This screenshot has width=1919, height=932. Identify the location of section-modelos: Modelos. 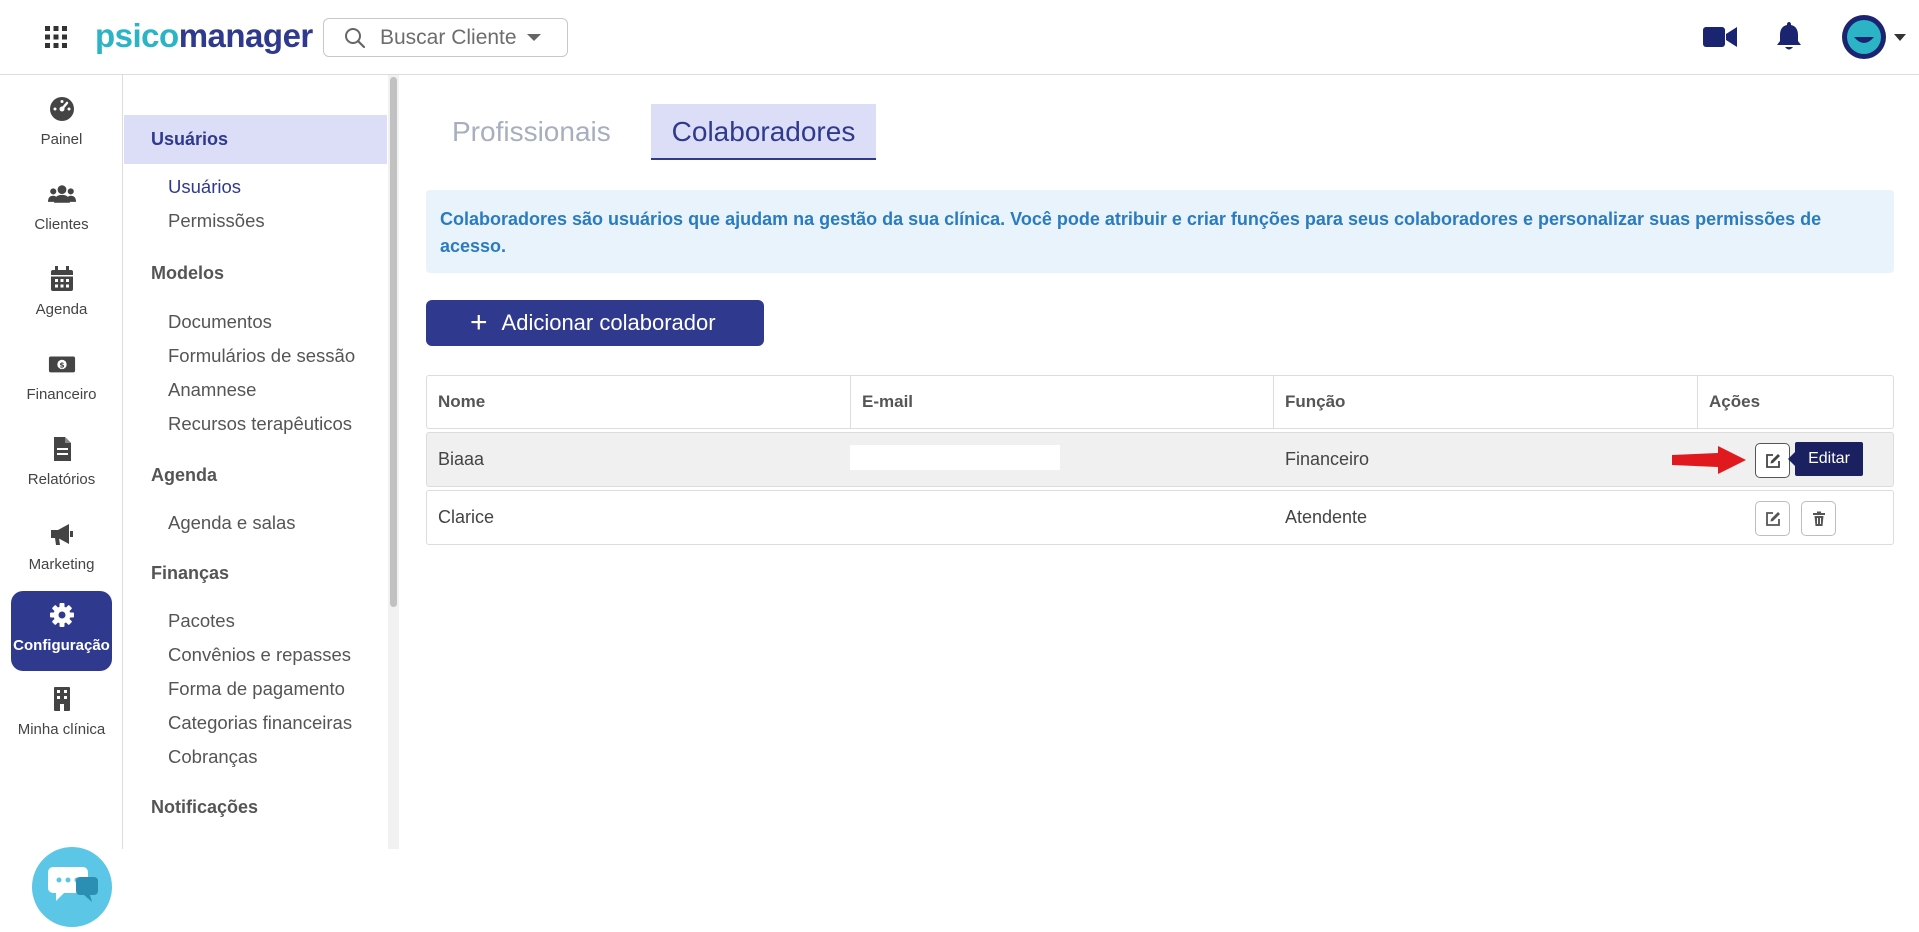
(188, 273).